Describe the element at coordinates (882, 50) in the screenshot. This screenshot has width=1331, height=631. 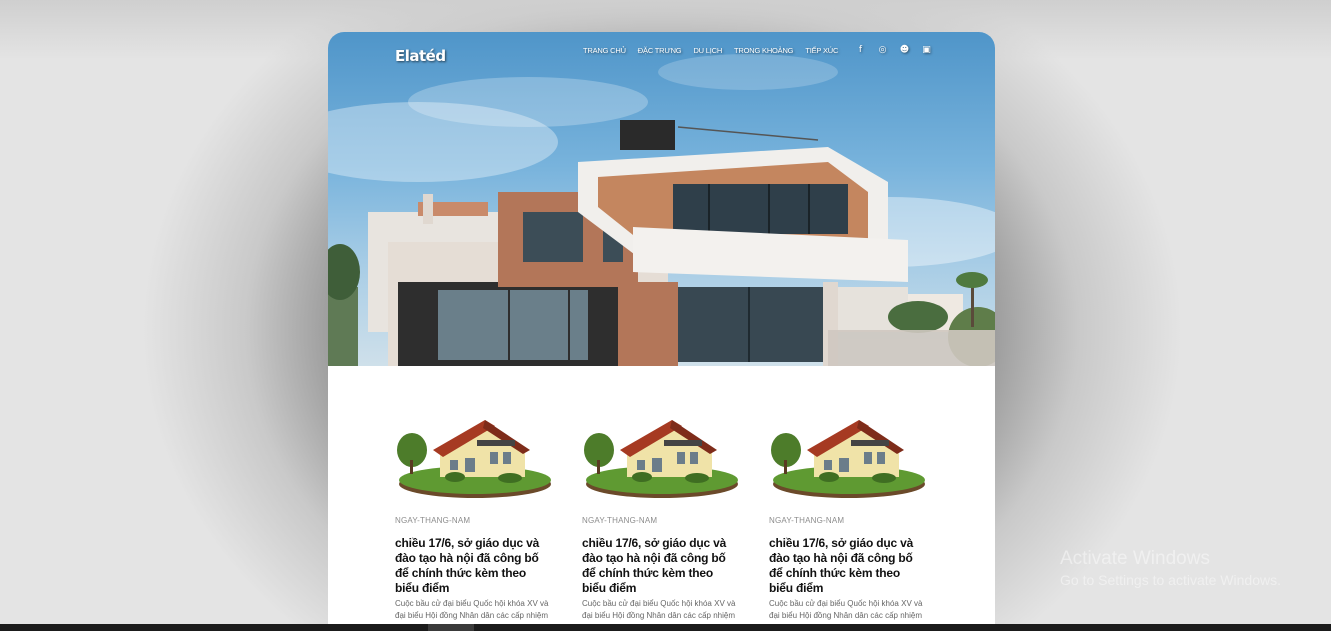
I see `dribbble-icon: ◎` at that location.